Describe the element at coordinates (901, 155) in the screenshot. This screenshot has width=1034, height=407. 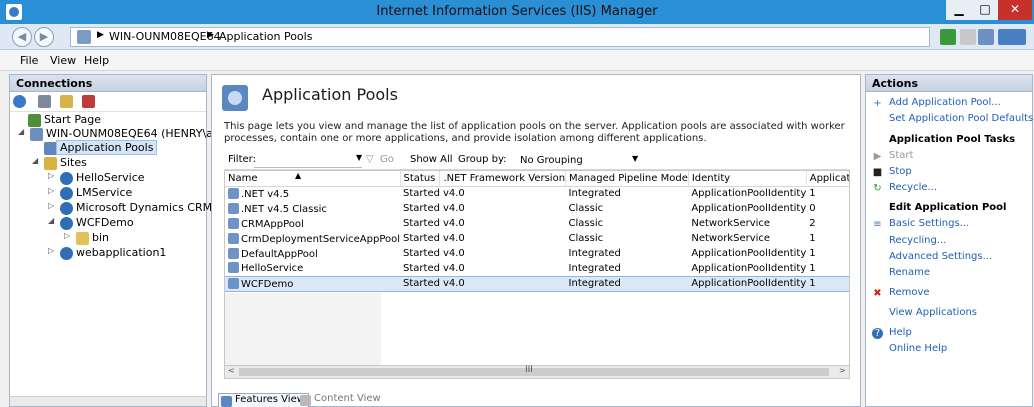
I see `start-link: Start` at that location.